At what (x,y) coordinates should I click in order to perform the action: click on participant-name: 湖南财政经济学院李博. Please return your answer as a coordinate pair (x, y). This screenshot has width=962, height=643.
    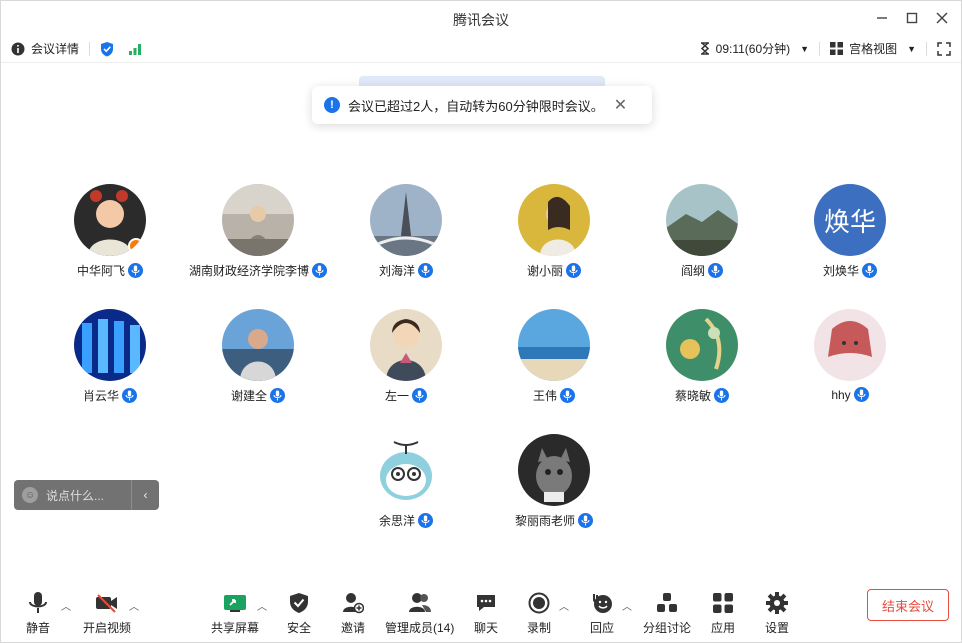
    Looking at the image, I should click on (248, 271).